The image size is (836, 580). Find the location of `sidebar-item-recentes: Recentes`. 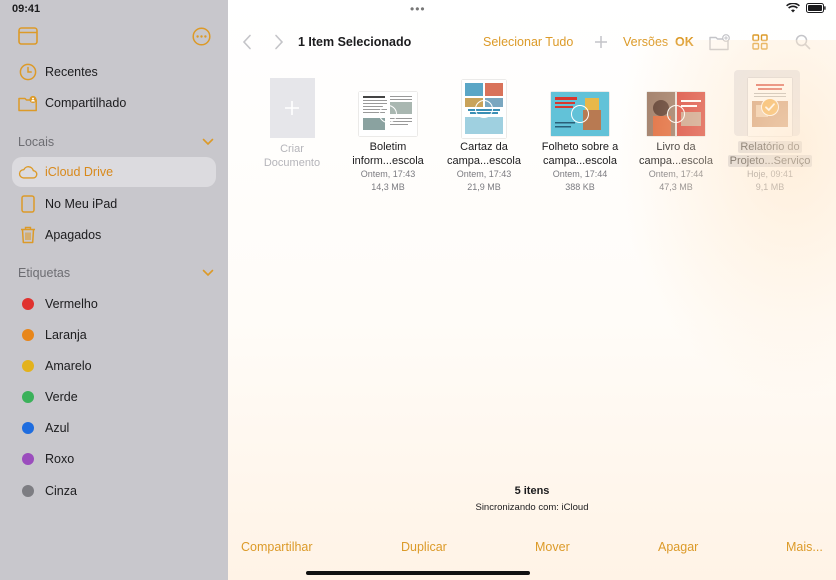

sidebar-item-recentes: Recentes is located at coordinates (114, 72).